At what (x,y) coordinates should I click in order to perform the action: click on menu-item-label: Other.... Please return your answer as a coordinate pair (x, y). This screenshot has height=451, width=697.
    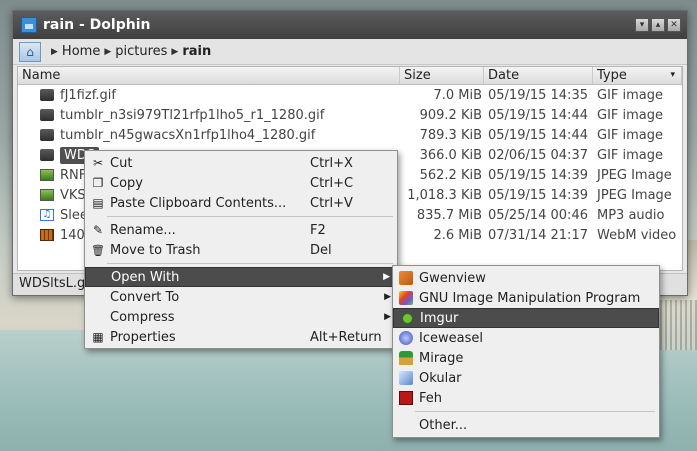
    Looking at the image, I should click on (443, 425).